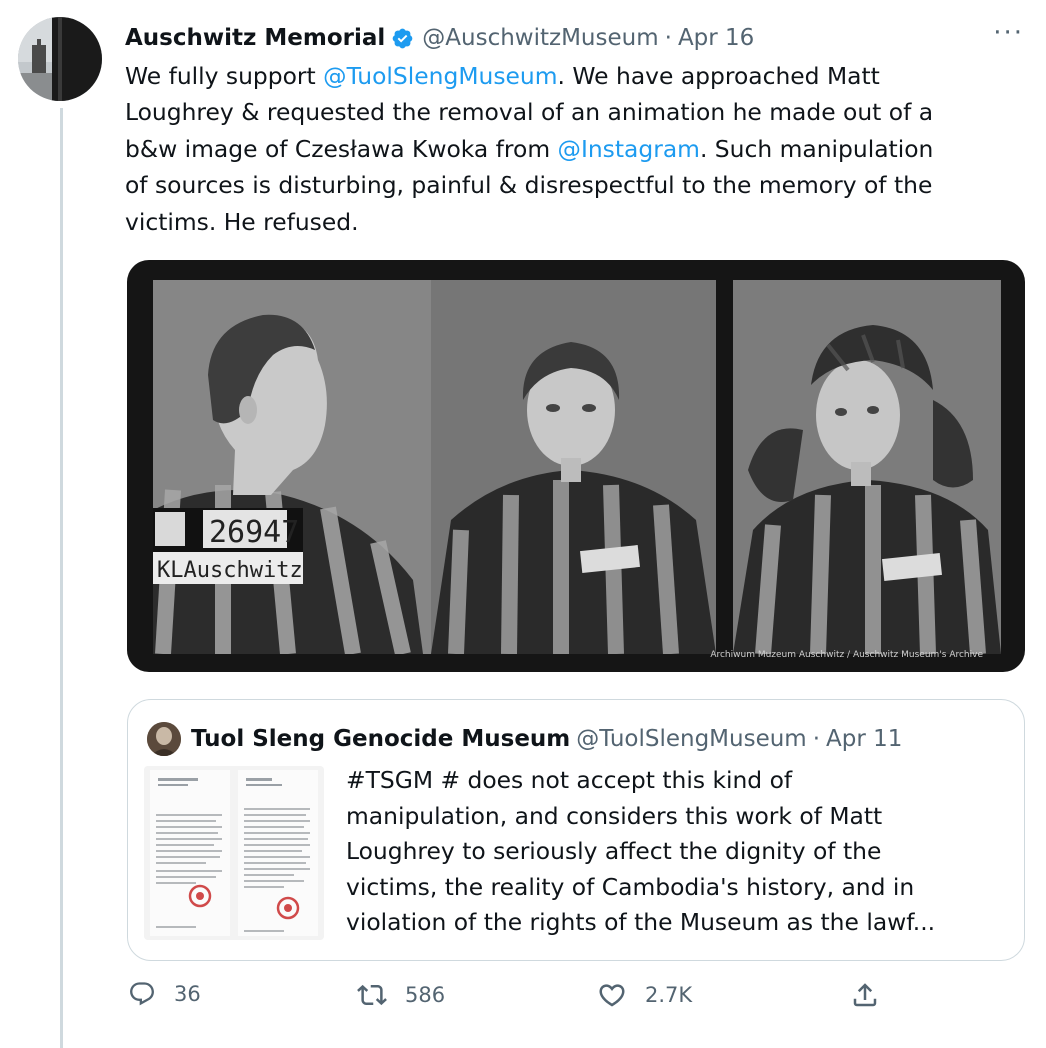 The height and width of the screenshot is (1048, 1046). Describe the element at coordinates (372, 995) in the screenshot. I see `retweet-icon` at that location.